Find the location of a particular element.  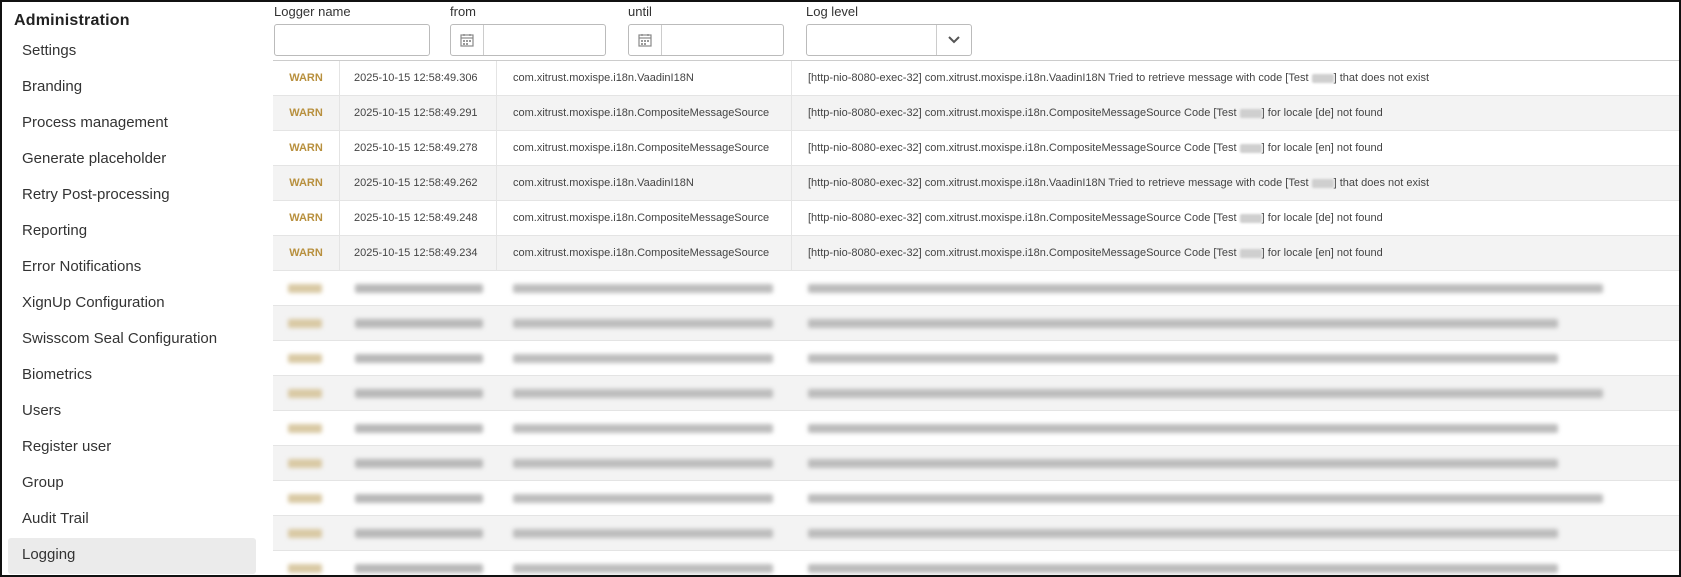

sidebar-item-error-notifications: Error Notifications is located at coordinates (132, 268).